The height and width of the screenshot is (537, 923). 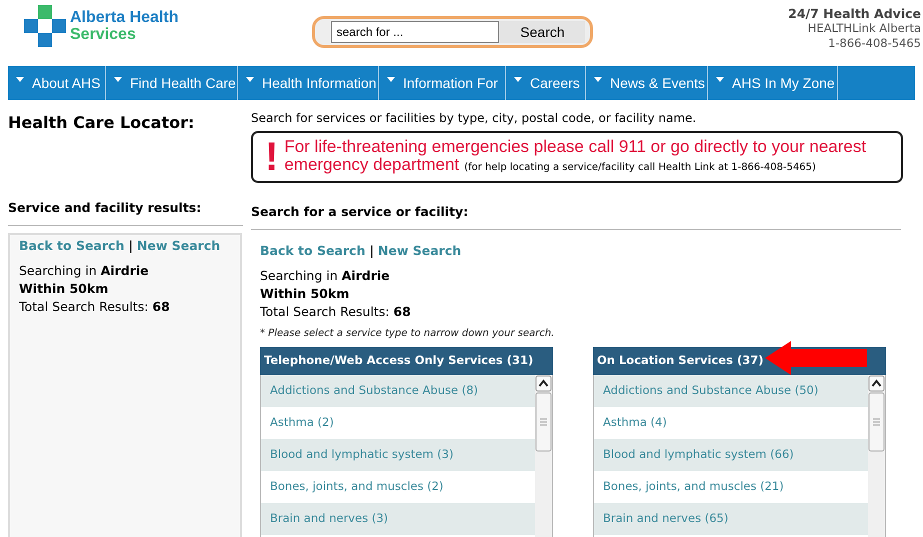 I want to click on search-button: Search, so click(x=542, y=32).